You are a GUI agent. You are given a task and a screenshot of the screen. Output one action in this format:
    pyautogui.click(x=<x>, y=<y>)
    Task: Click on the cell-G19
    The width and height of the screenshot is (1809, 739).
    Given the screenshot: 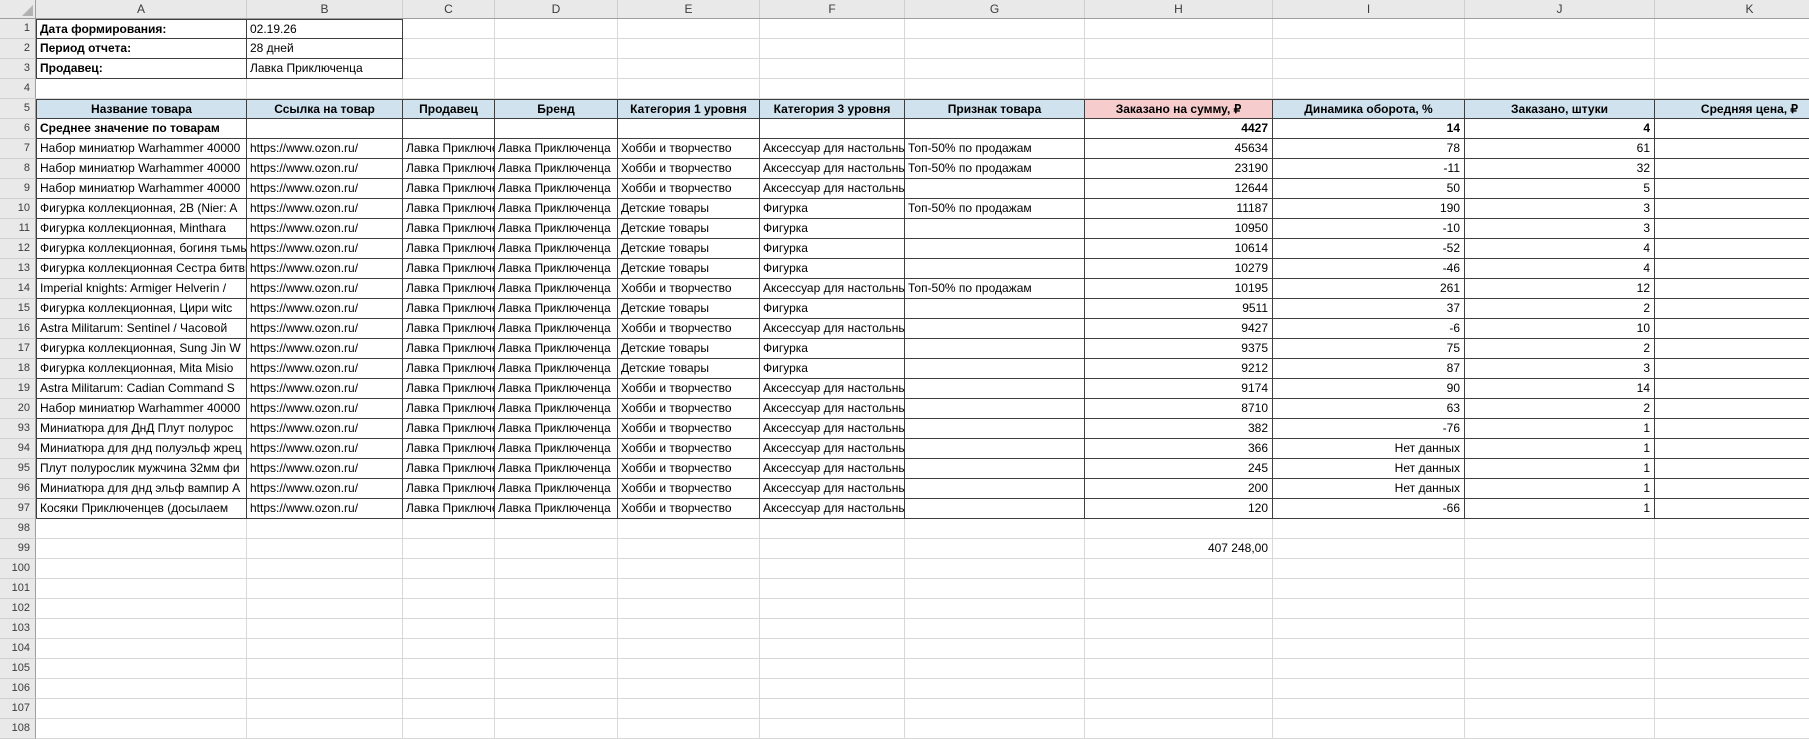 What is the action you would take?
    pyautogui.click(x=995, y=389)
    